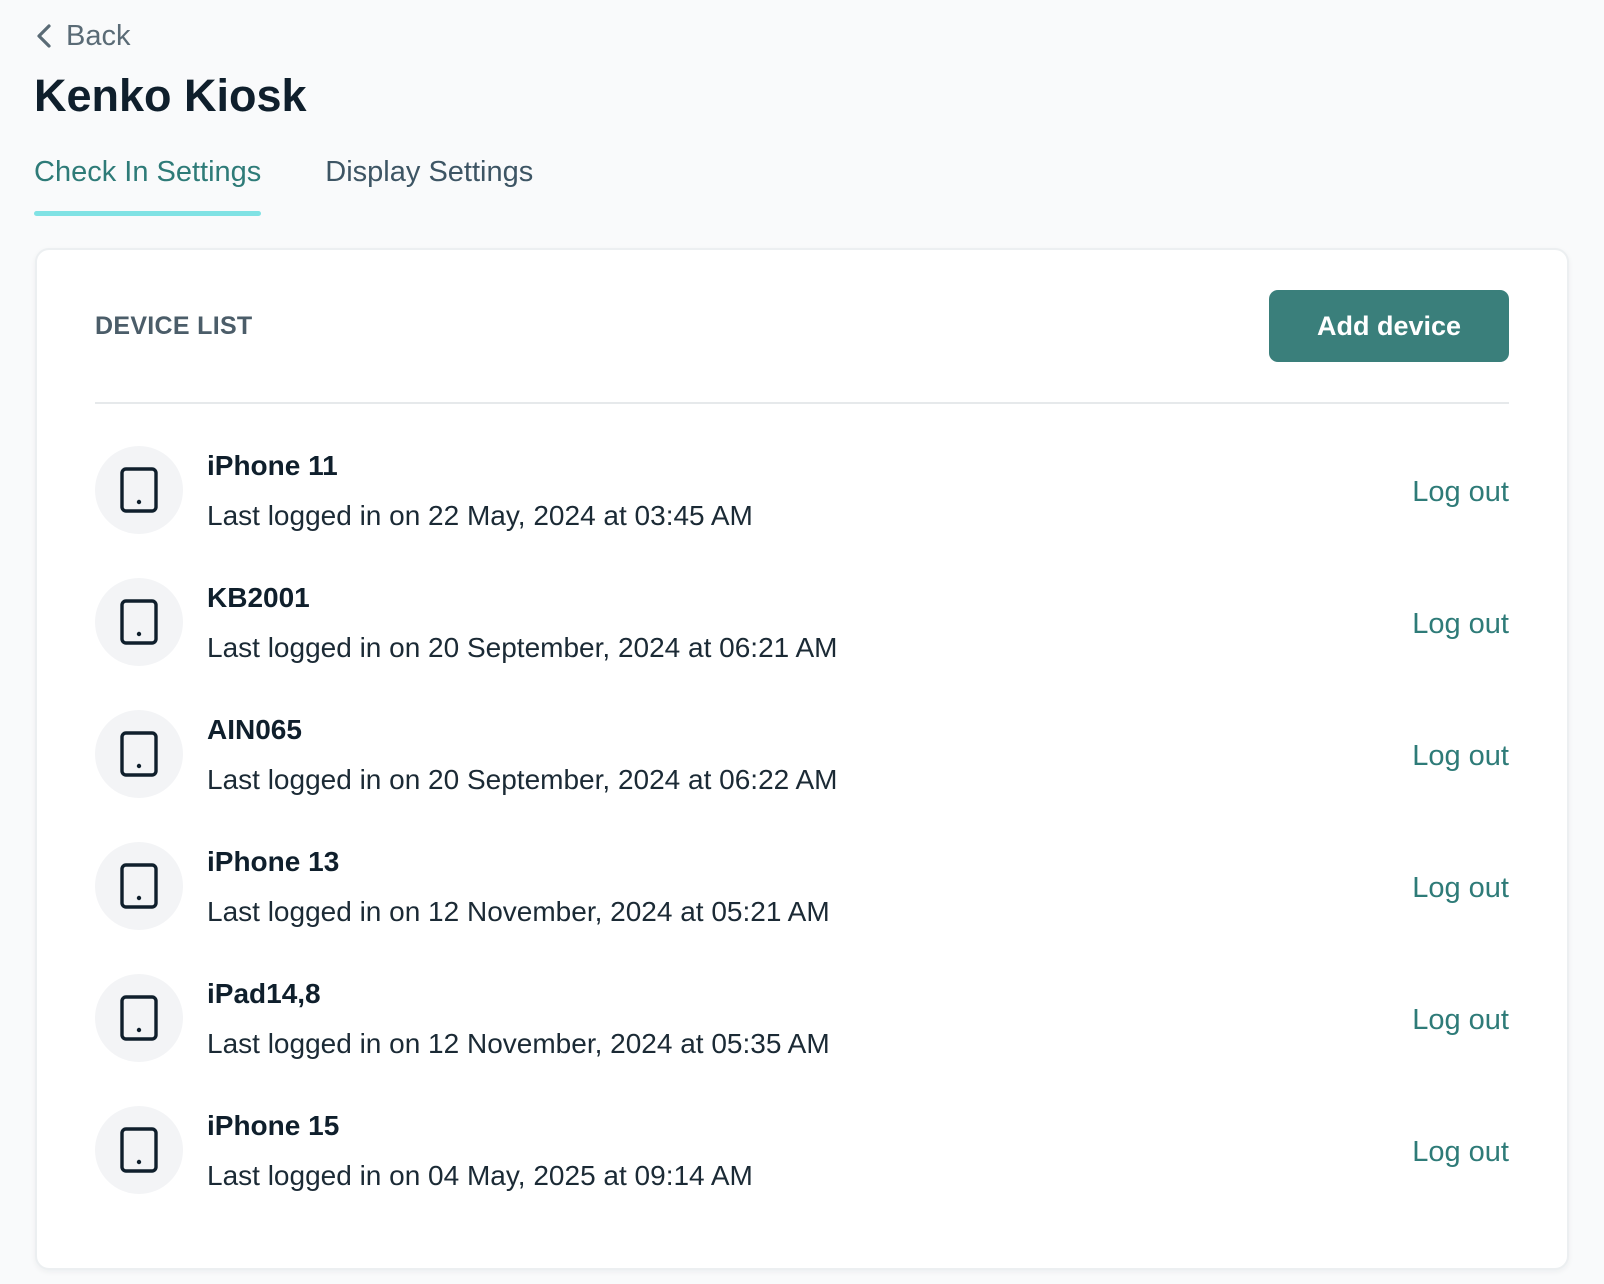  What do you see at coordinates (148, 183) in the screenshot?
I see `tab-check-in-settings: Check In Settings` at bounding box center [148, 183].